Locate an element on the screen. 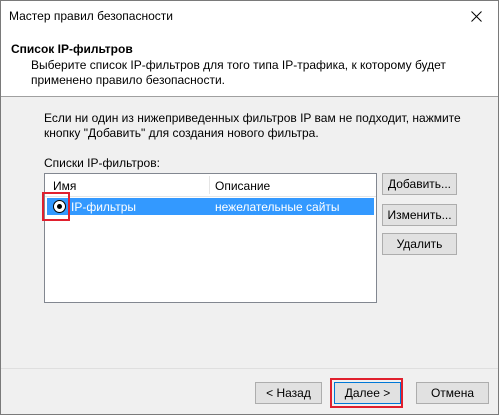 The width and height of the screenshot is (499, 415). highlight-radio is located at coordinates (56, 206).